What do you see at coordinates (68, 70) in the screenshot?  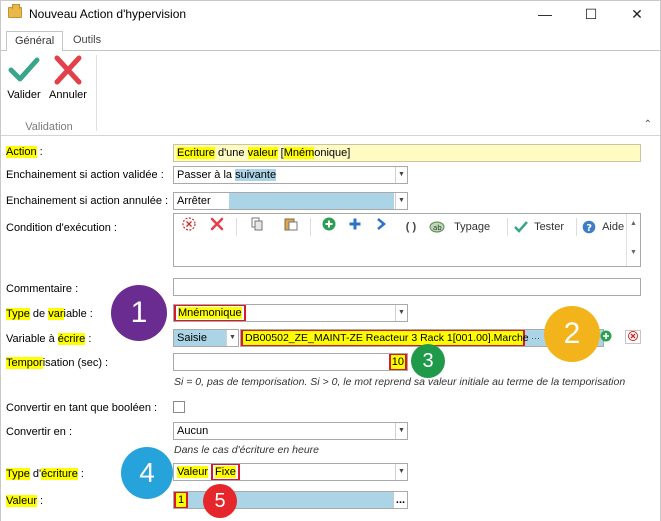 I see `cross-icon` at bounding box center [68, 70].